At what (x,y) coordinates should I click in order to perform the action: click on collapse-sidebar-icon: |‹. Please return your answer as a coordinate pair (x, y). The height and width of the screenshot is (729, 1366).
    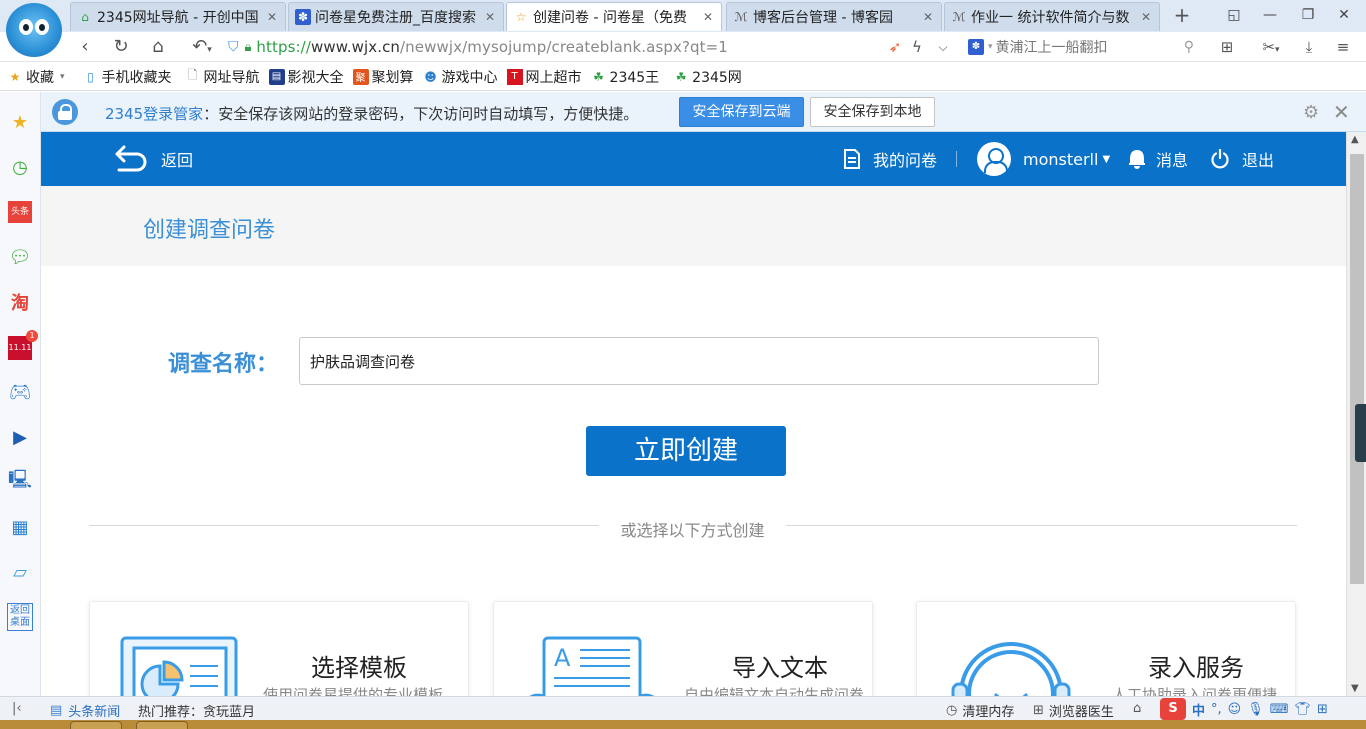
    Looking at the image, I should click on (17, 708).